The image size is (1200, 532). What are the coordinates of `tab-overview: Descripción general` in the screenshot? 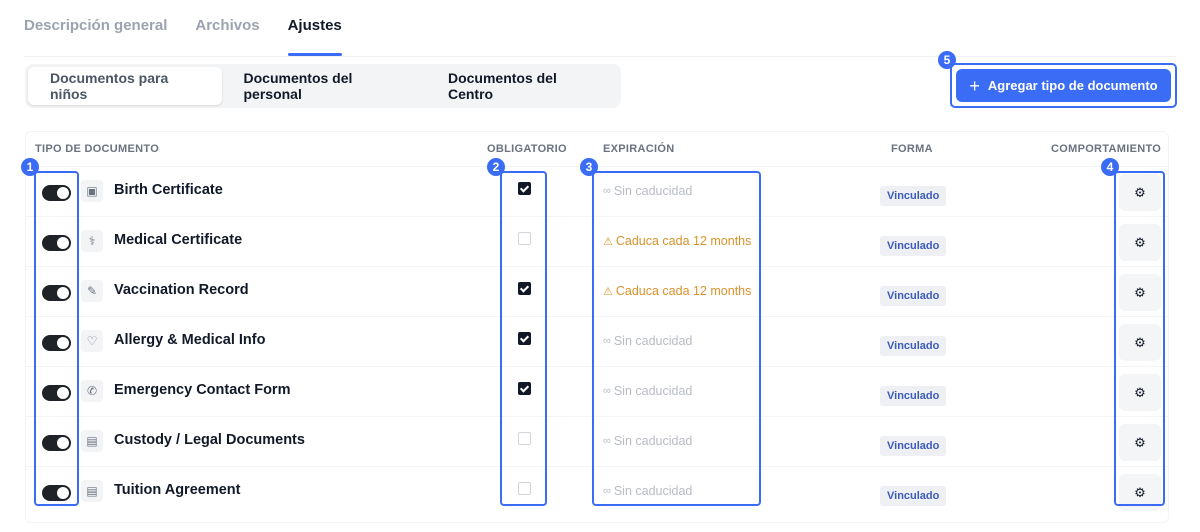 It's located at (95, 28).